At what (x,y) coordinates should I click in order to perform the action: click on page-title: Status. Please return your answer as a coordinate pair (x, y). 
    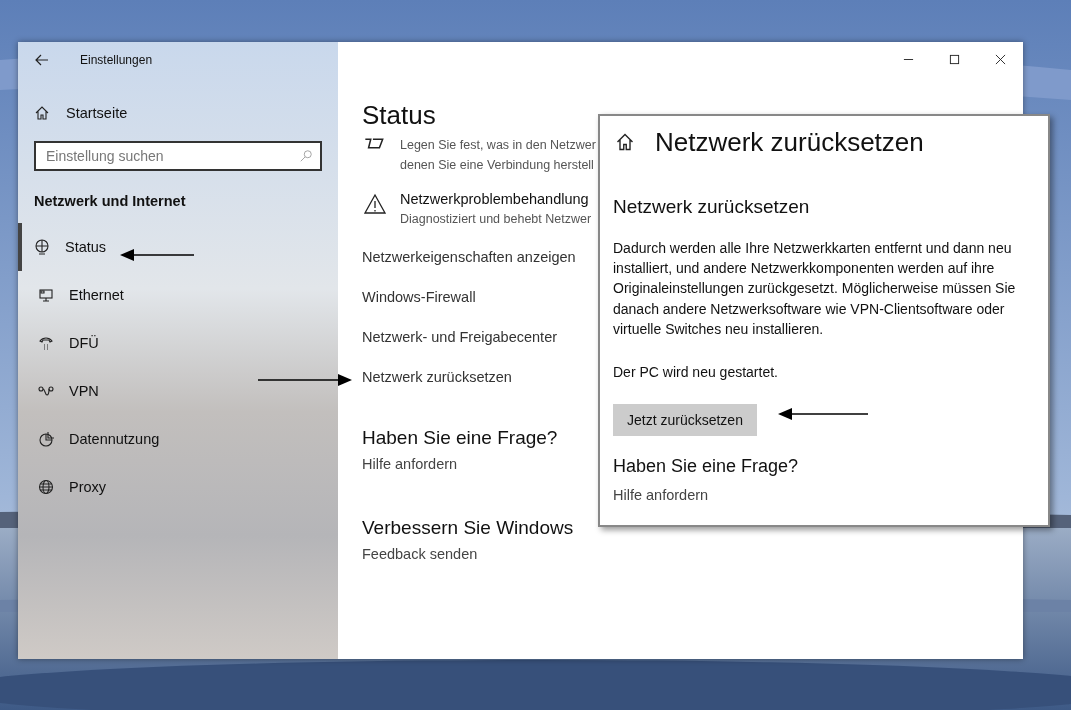
    Looking at the image, I should click on (399, 115).